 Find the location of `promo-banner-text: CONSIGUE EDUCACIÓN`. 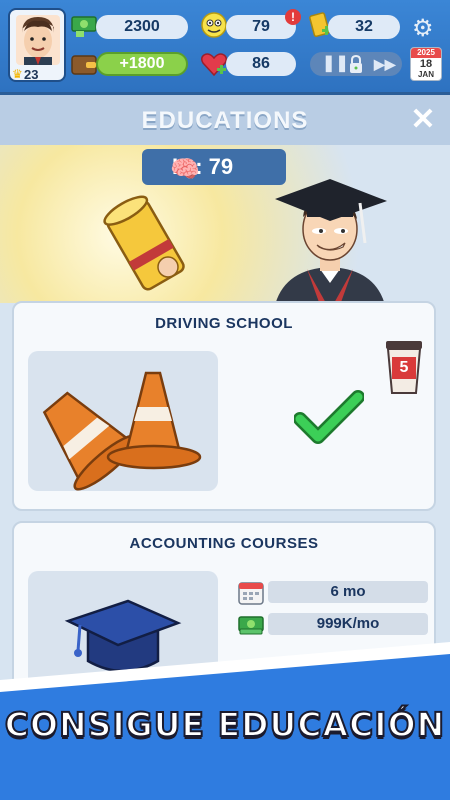

promo-banner-text: CONSIGUE EDUCACIÓN is located at coordinates (225, 724).